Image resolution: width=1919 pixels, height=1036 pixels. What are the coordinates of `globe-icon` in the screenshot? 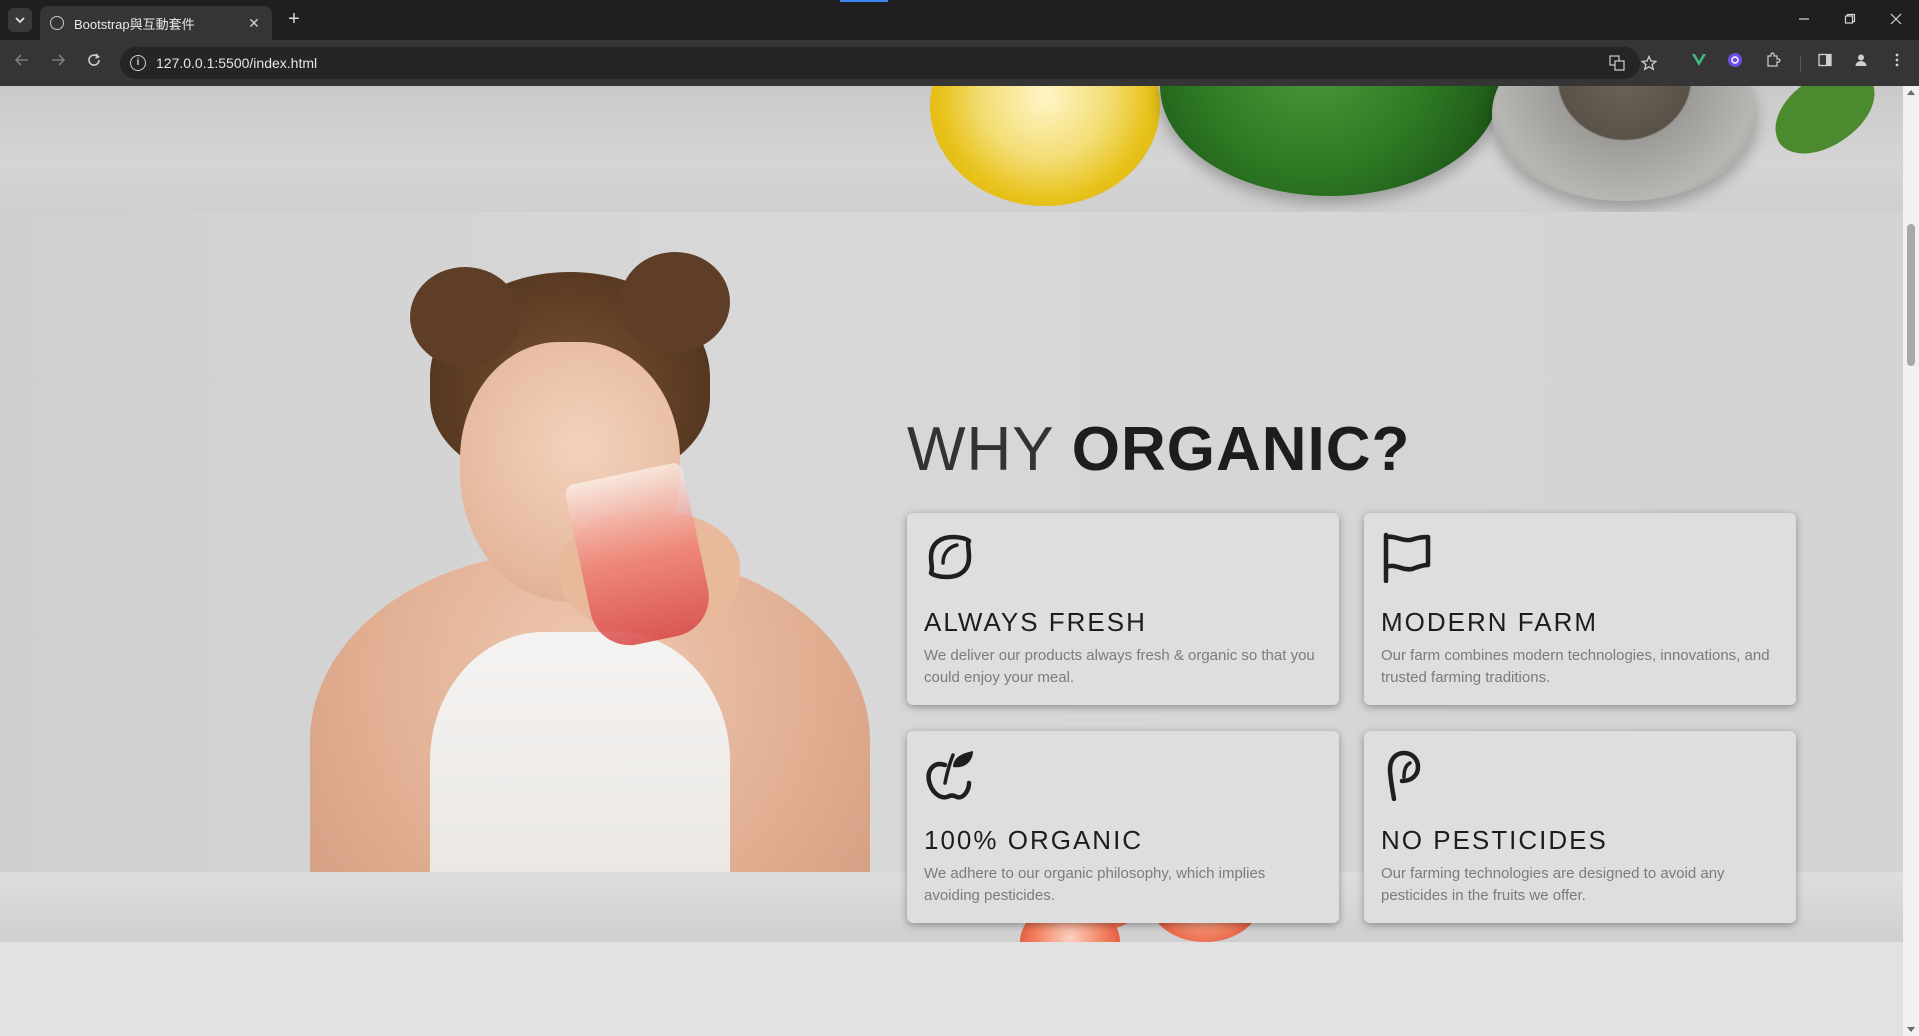 It's located at (57, 23).